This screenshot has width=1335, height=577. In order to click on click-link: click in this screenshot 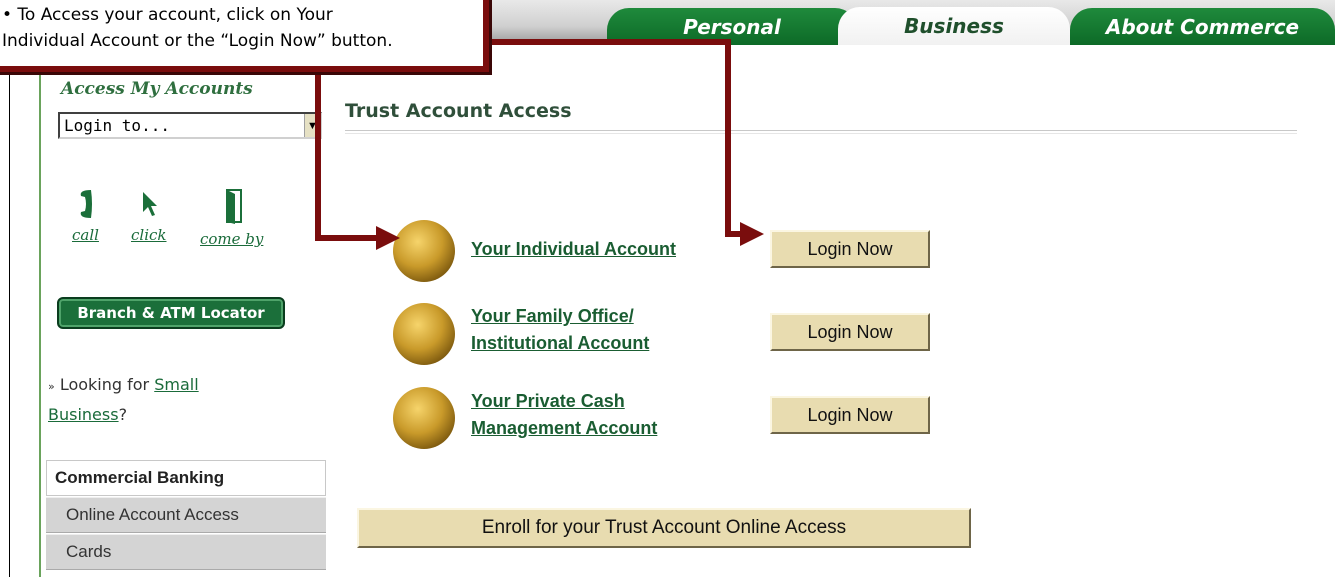, I will do `click(149, 235)`.